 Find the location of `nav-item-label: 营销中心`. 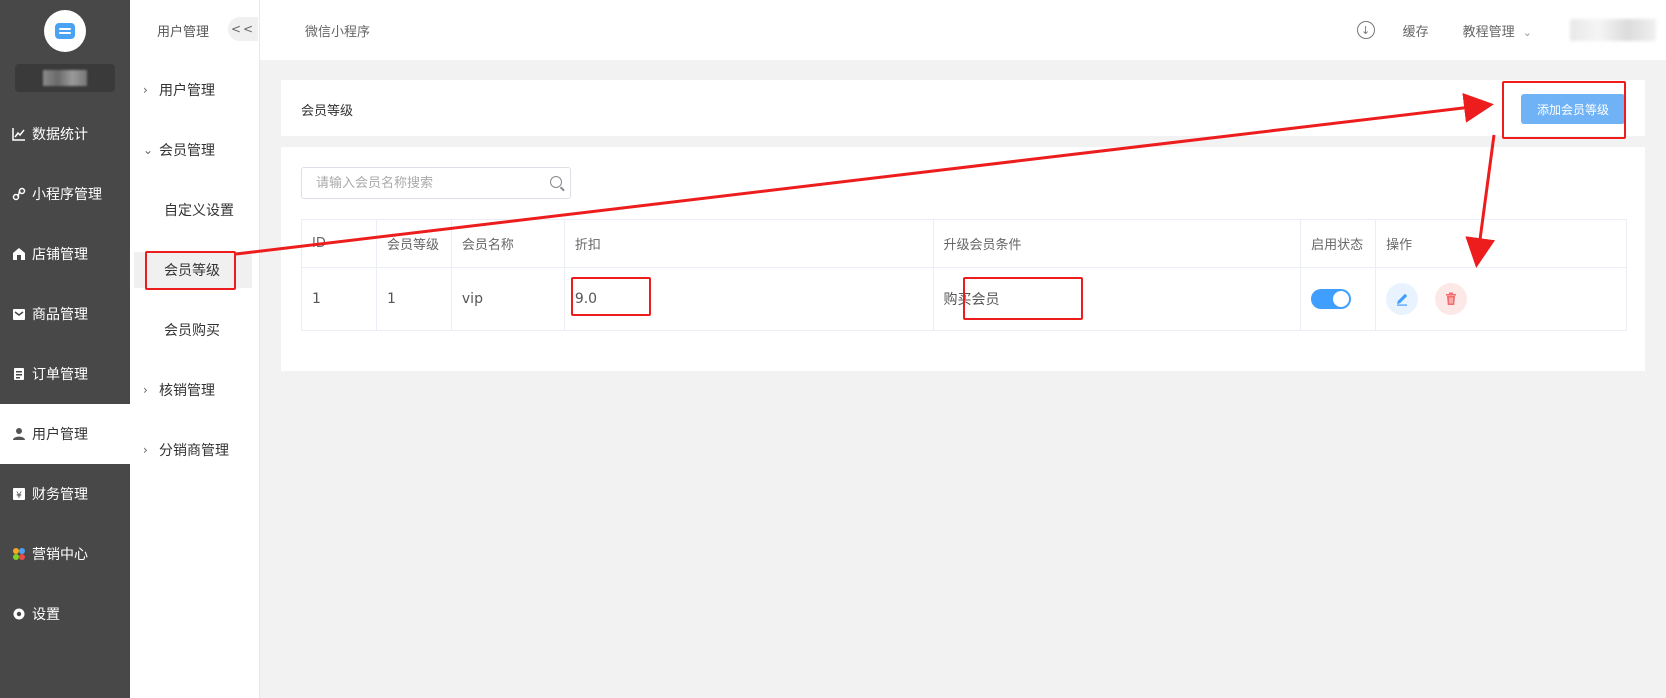

nav-item-label: 营销中心 is located at coordinates (60, 555).